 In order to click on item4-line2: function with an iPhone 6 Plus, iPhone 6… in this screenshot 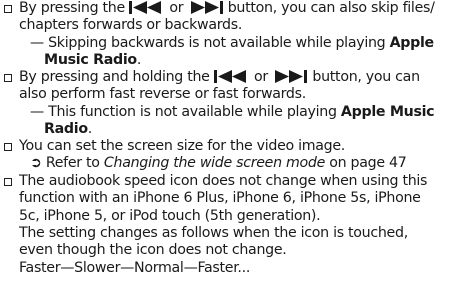, I will do `click(220, 198)`.